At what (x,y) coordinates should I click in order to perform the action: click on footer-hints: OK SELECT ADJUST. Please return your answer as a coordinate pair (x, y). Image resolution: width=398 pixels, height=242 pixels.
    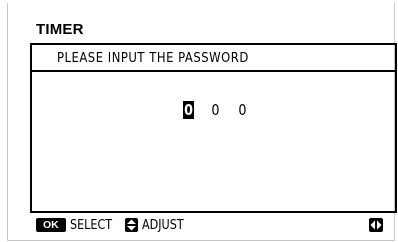
    Looking at the image, I should click on (113, 225).